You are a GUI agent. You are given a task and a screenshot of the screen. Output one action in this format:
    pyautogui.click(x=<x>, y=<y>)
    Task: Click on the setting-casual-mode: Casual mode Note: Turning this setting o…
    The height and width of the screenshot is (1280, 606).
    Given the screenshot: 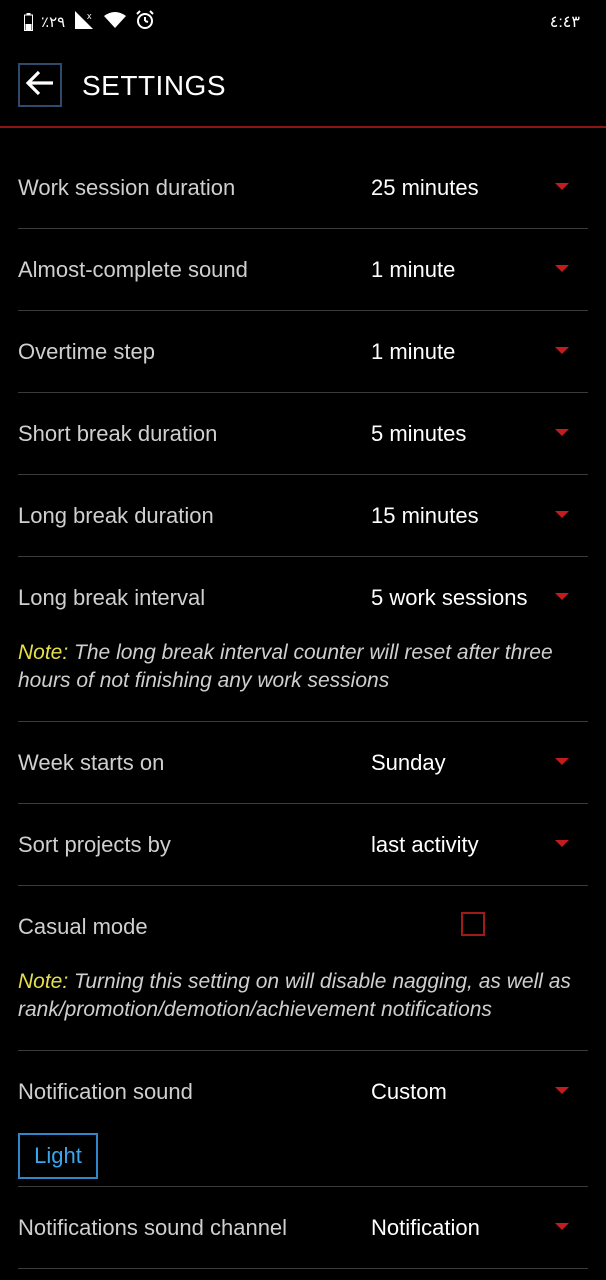 What is the action you would take?
    pyautogui.click(x=303, y=968)
    